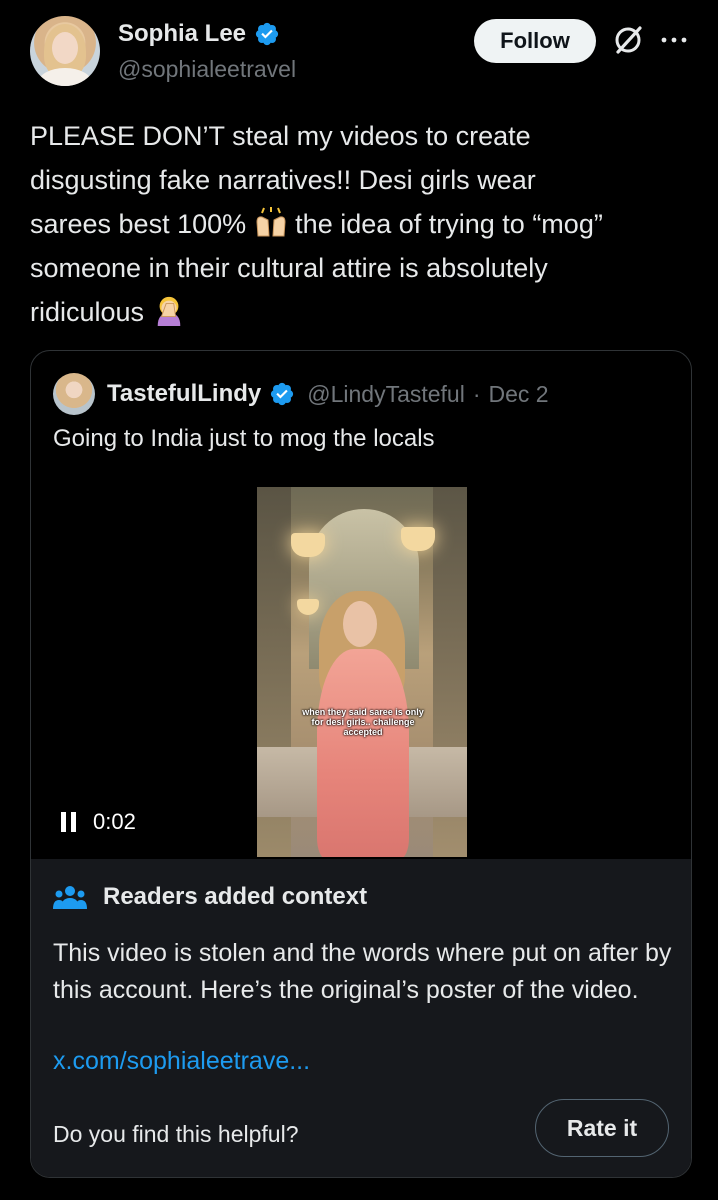 Image resolution: width=718 pixels, height=1200 pixels. What do you see at coordinates (271, 222) in the screenshot?
I see `raising-hands-emoji` at bounding box center [271, 222].